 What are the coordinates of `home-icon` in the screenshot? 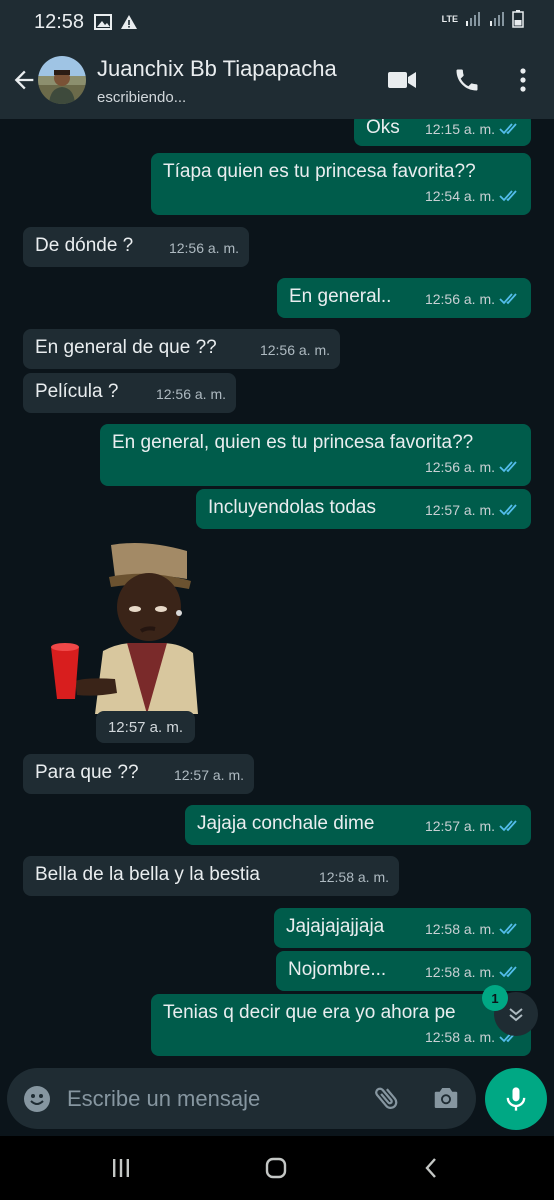 It's located at (276, 1168).